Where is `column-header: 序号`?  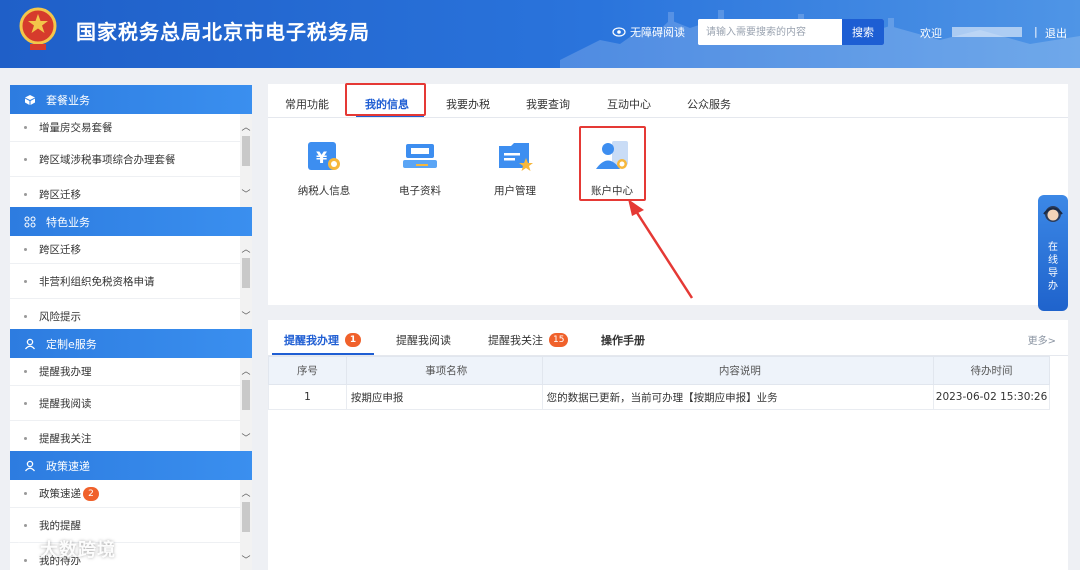
column-header: 序号 is located at coordinates (307, 370).